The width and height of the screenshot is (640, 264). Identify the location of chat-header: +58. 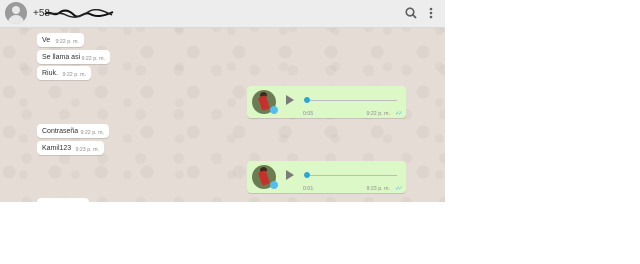
(222, 14).